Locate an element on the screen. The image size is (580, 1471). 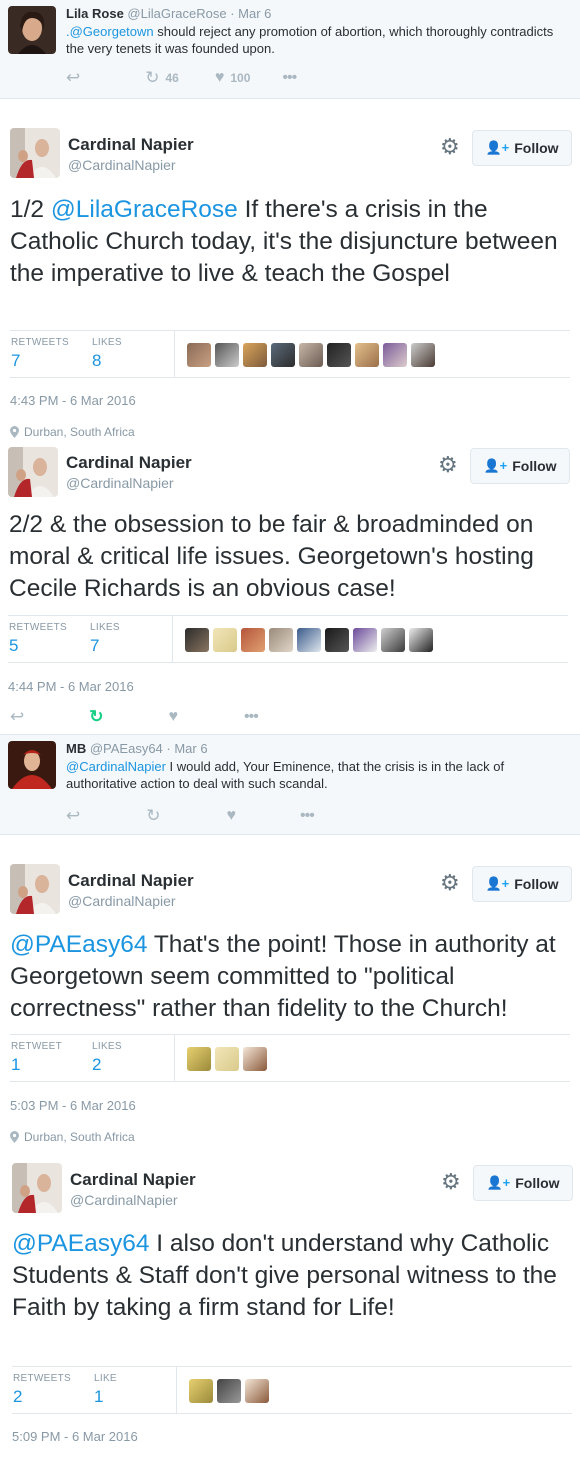
retweet-action: ↻ 46 is located at coordinates (162, 78).